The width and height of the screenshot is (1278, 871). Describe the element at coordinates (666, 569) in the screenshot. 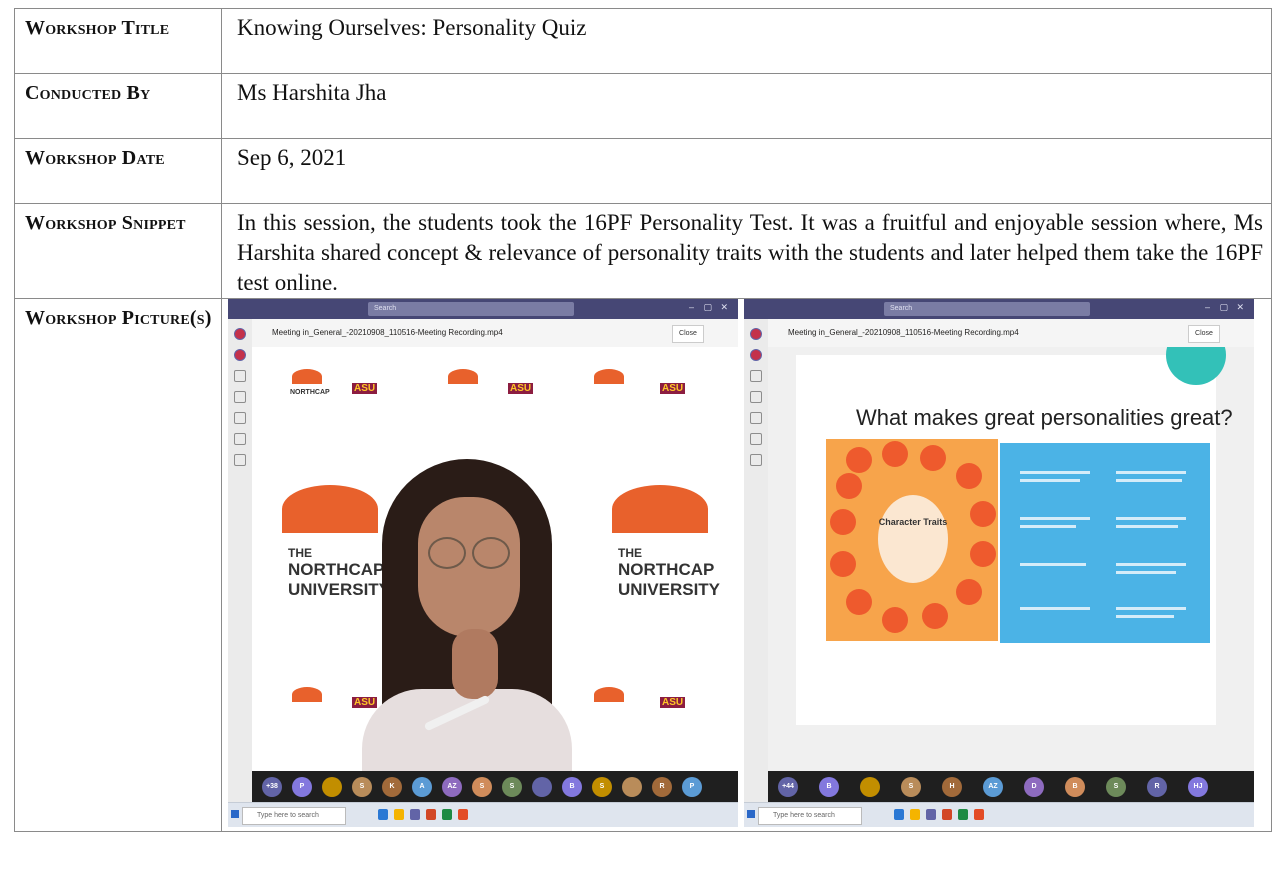

I see `ncu-northcap: NORTHCAP` at that location.